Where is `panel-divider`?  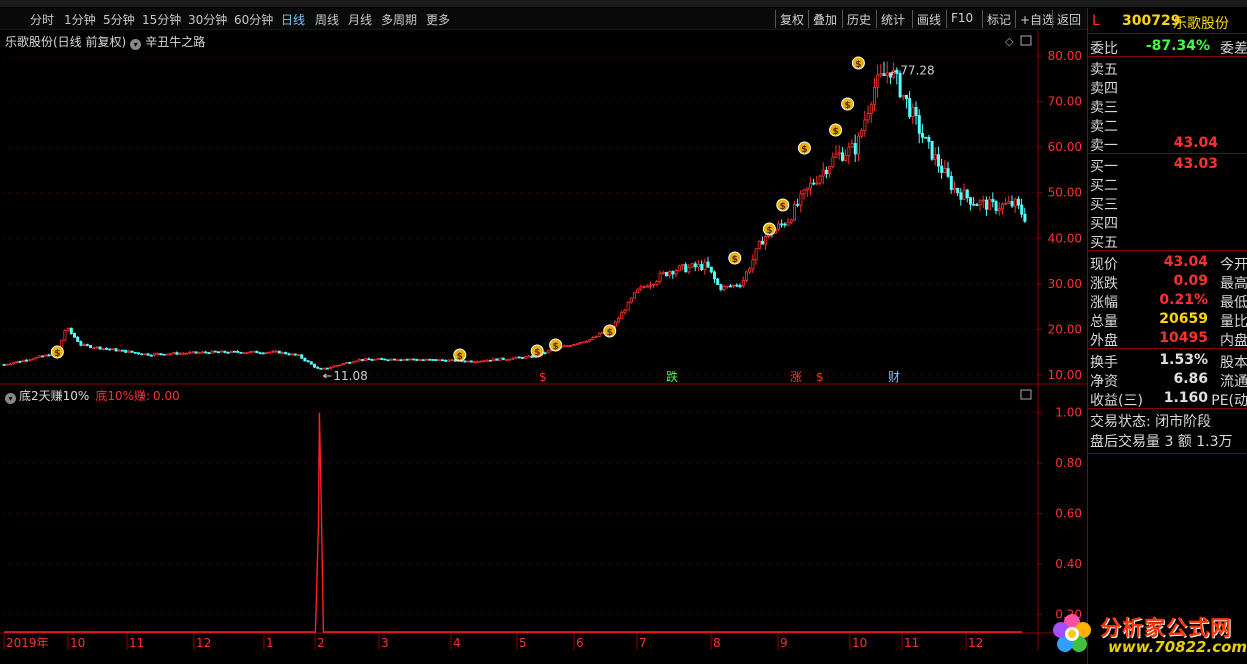
panel-divider is located at coordinates (1167, 250).